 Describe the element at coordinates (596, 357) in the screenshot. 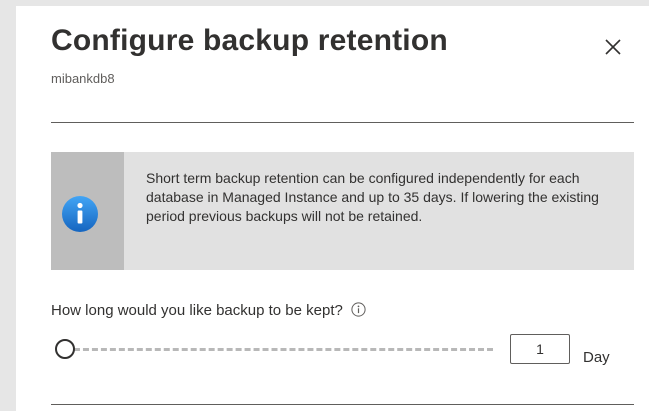

I see `retention-unit-label: Day` at that location.